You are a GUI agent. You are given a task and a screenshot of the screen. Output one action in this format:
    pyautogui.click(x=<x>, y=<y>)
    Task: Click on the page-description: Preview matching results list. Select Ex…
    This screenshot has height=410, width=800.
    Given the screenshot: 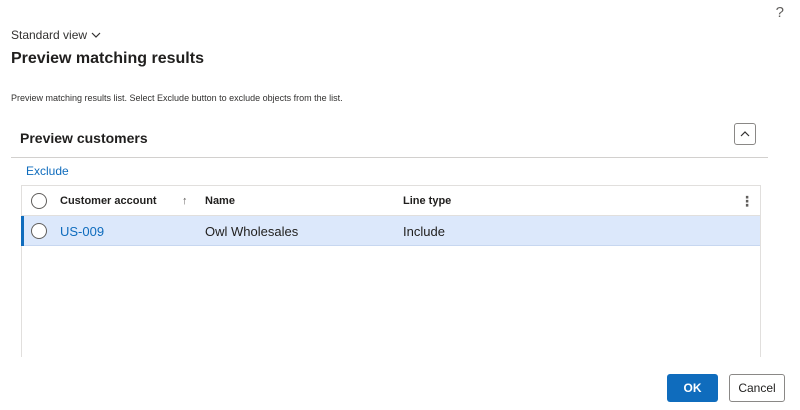 What is the action you would take?
    pyautogui.click(x=177, y=98)
    